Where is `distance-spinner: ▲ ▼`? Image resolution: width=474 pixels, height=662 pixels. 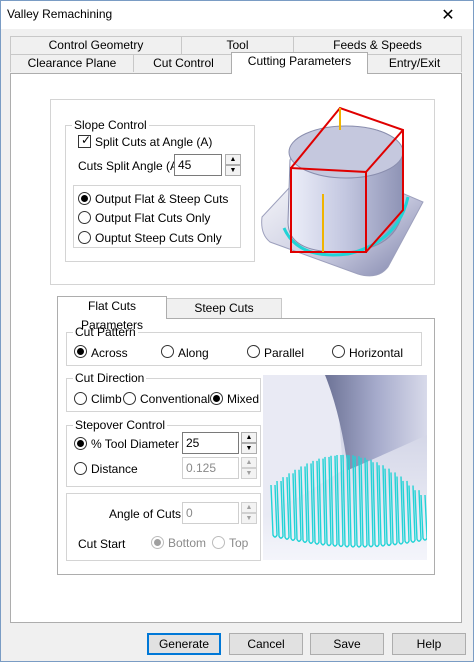 distance-spinner: ▲ ▼ is located at coordinates (249, 468).